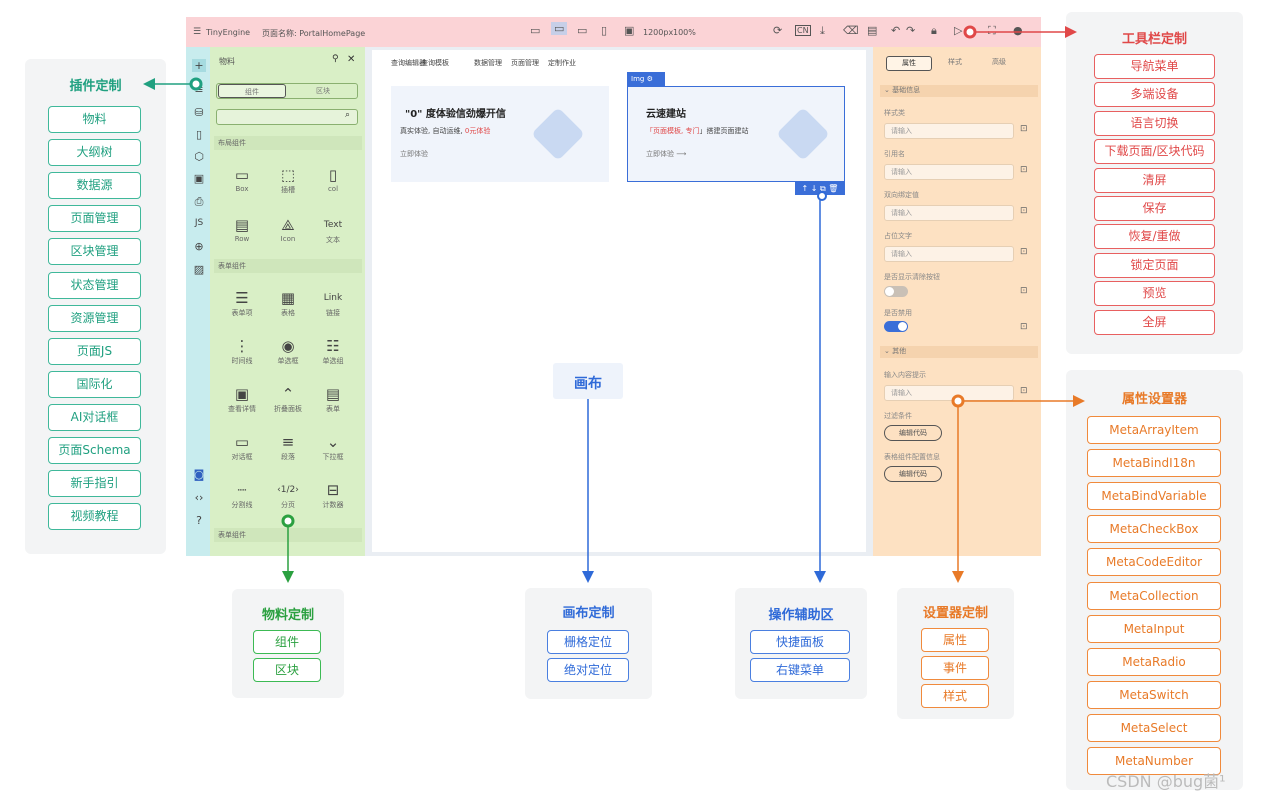 This screenshot has width=1269, height=801. I want to click on arrow-helper, so click(820, 387).